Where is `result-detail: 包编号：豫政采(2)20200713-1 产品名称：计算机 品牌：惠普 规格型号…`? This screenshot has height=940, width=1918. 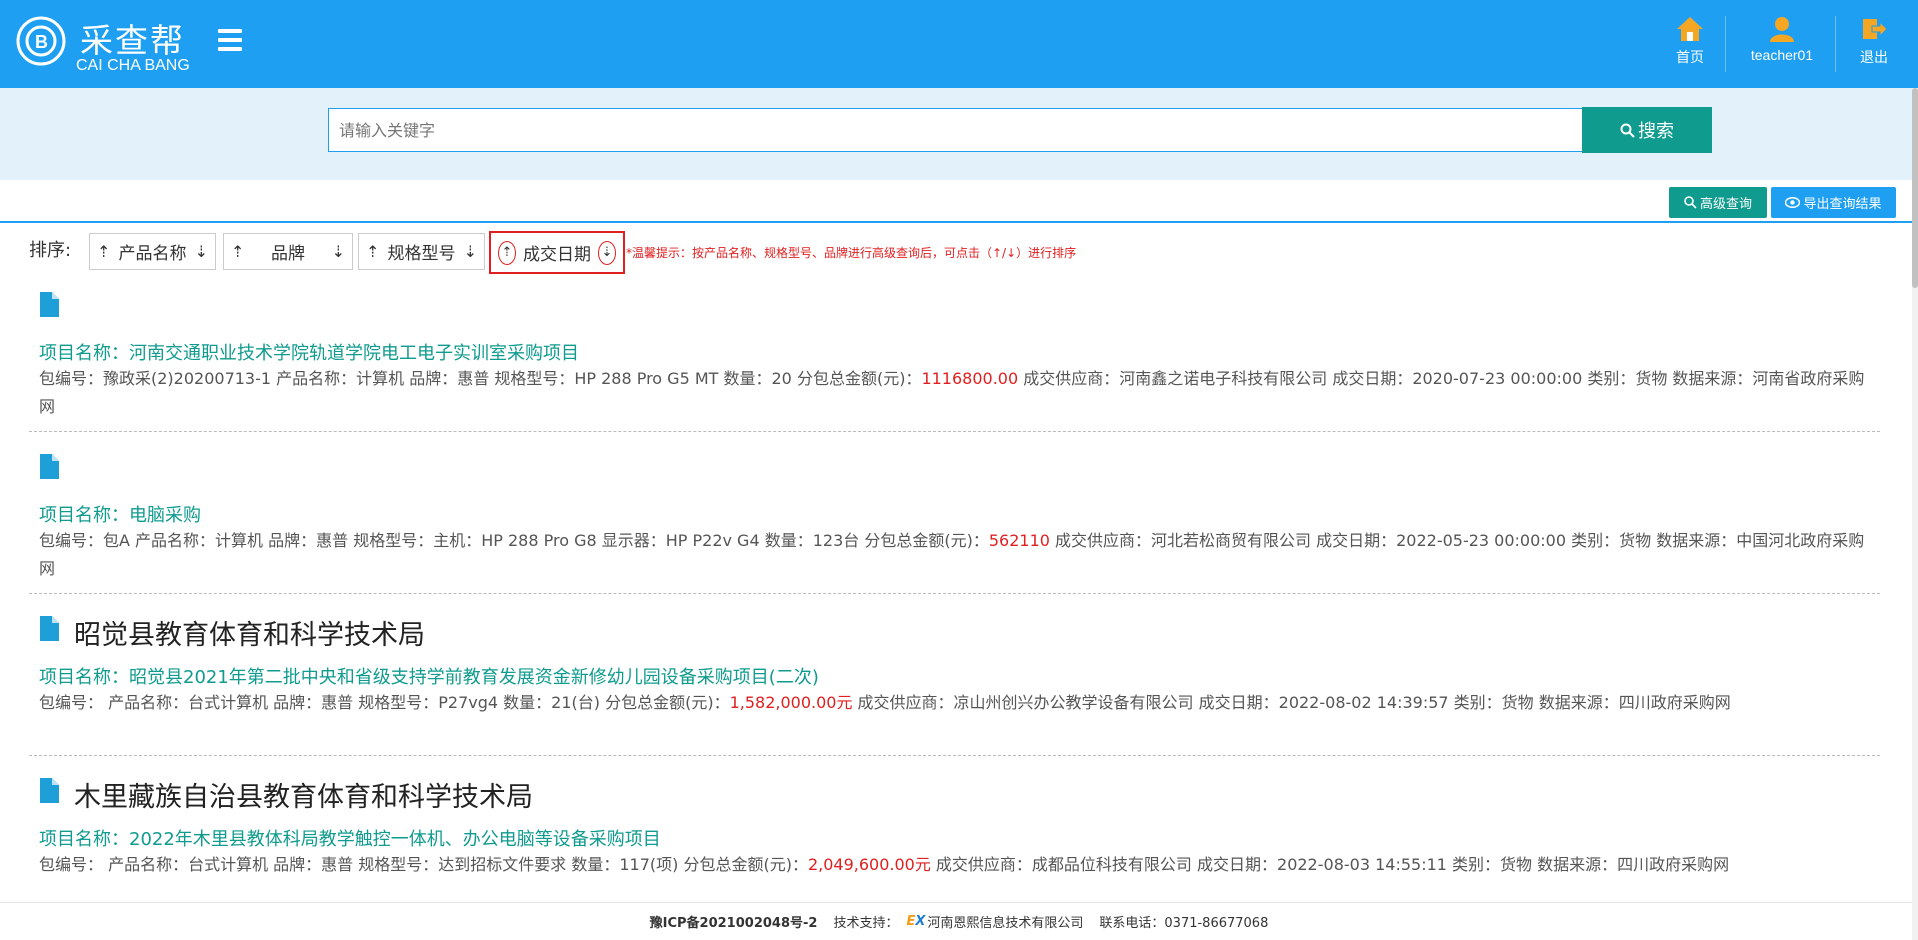
result-detail: 包编号：豫政采(2)20200713-1 产品名称：计算机 品牌：惠普 规格型号… is located at coordinates (958, 393).